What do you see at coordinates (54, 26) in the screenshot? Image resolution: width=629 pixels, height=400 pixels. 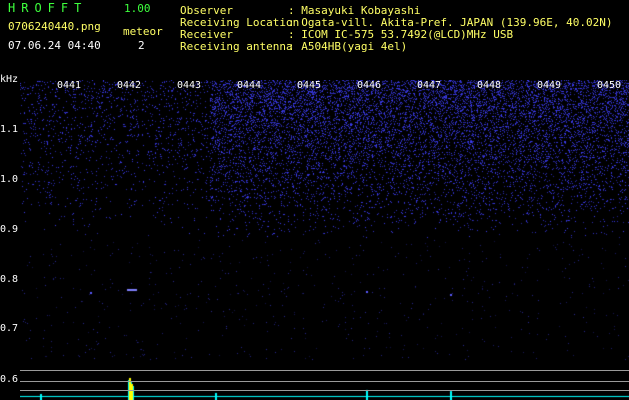 I see `filename: 0706240440.png` at bounding box center [54, 26].